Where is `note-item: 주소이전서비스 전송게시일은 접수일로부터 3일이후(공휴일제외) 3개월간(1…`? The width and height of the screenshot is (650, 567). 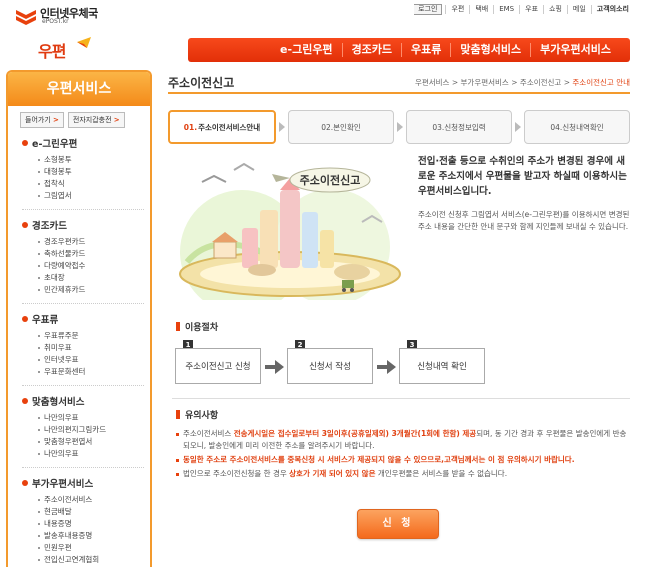 note-item: 주소이전서비스 전송게시일은 접수일로부터 3일이후(공휴일제외) 3개월간(1… is located at coordinates (401, 440).